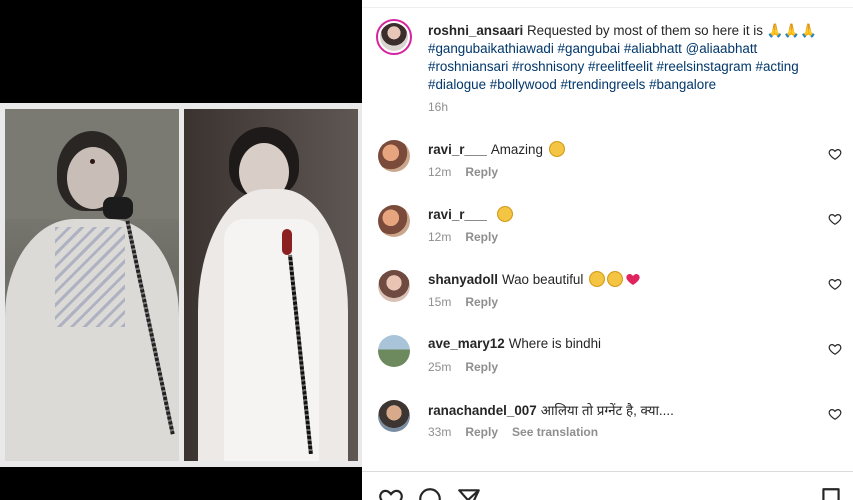  I want to click on video-panel-right, so click(271, 285).